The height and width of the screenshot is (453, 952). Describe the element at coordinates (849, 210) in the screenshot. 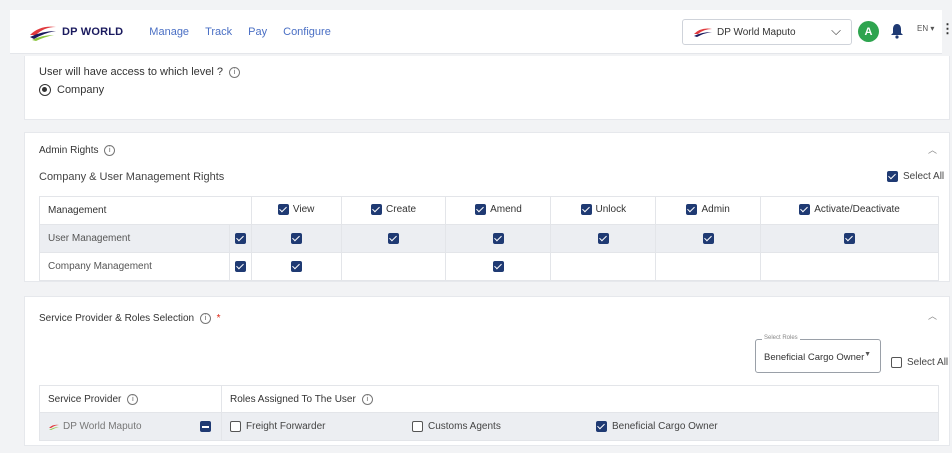

I see `col-activate-deactivate: Activate/Deactivate` at that location.